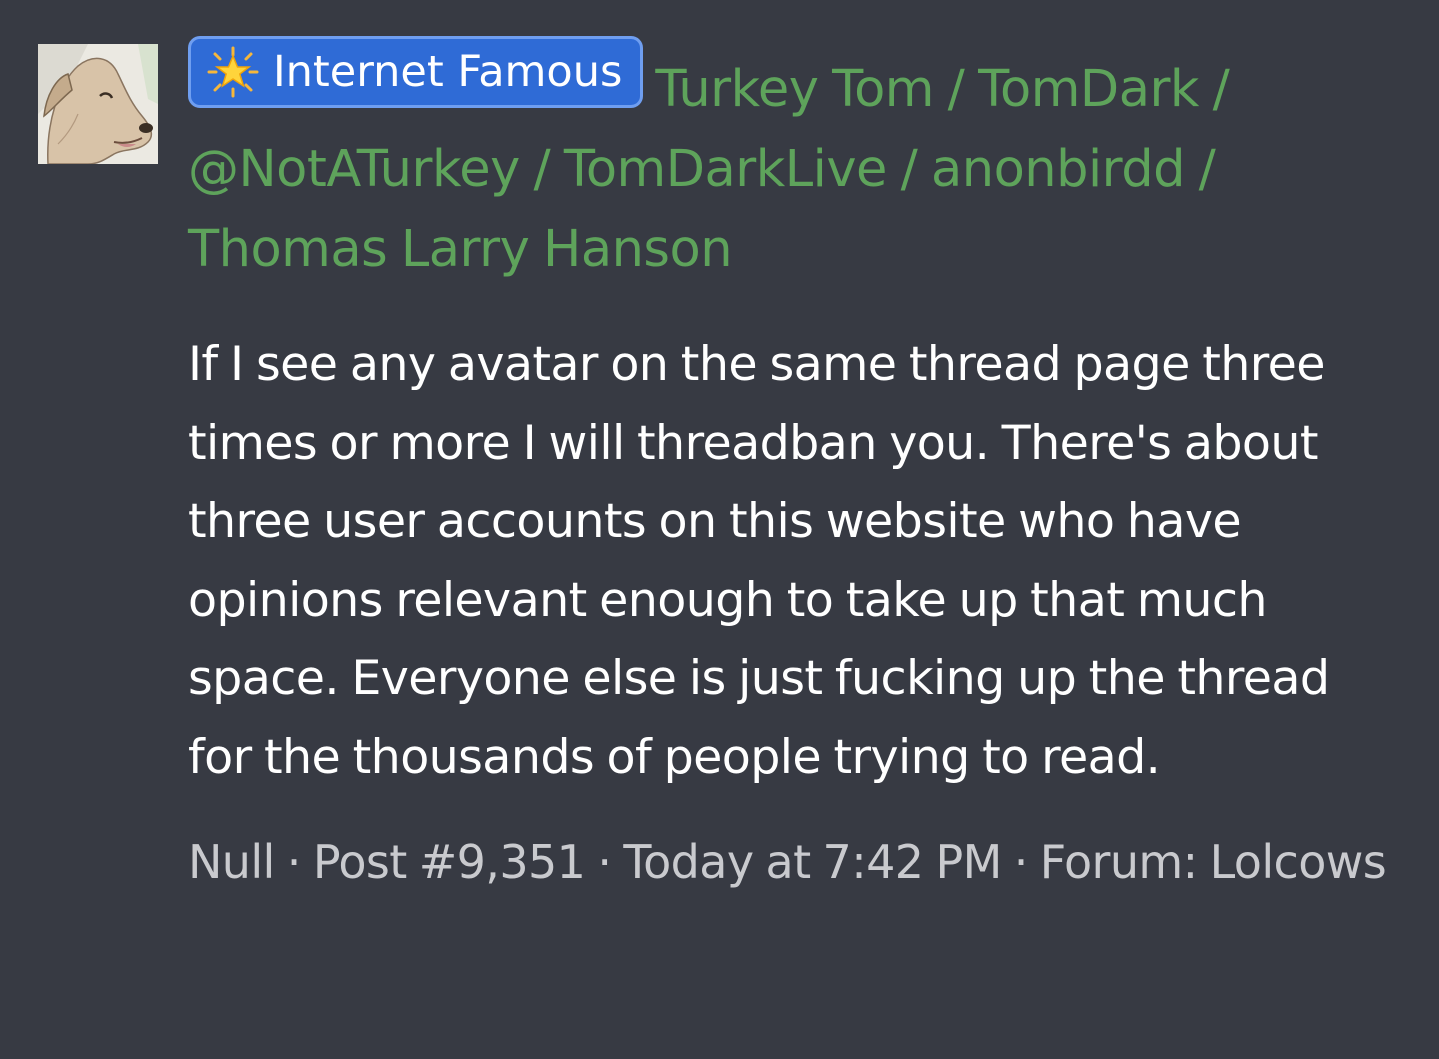  I want to click on poster-name-link: Null, so click(231, 862).